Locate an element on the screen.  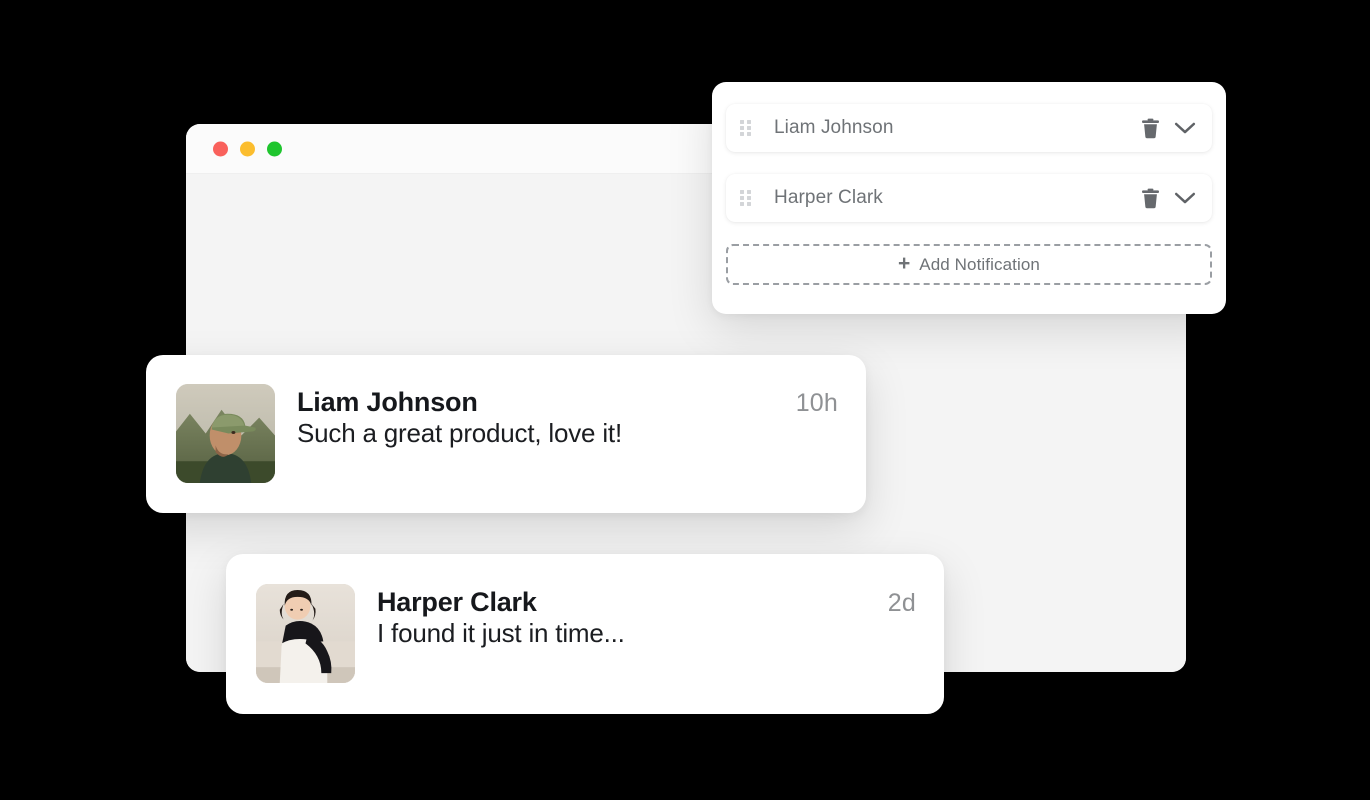
notification-list-item: Liam Johnson is located at coordinates (969, 128).